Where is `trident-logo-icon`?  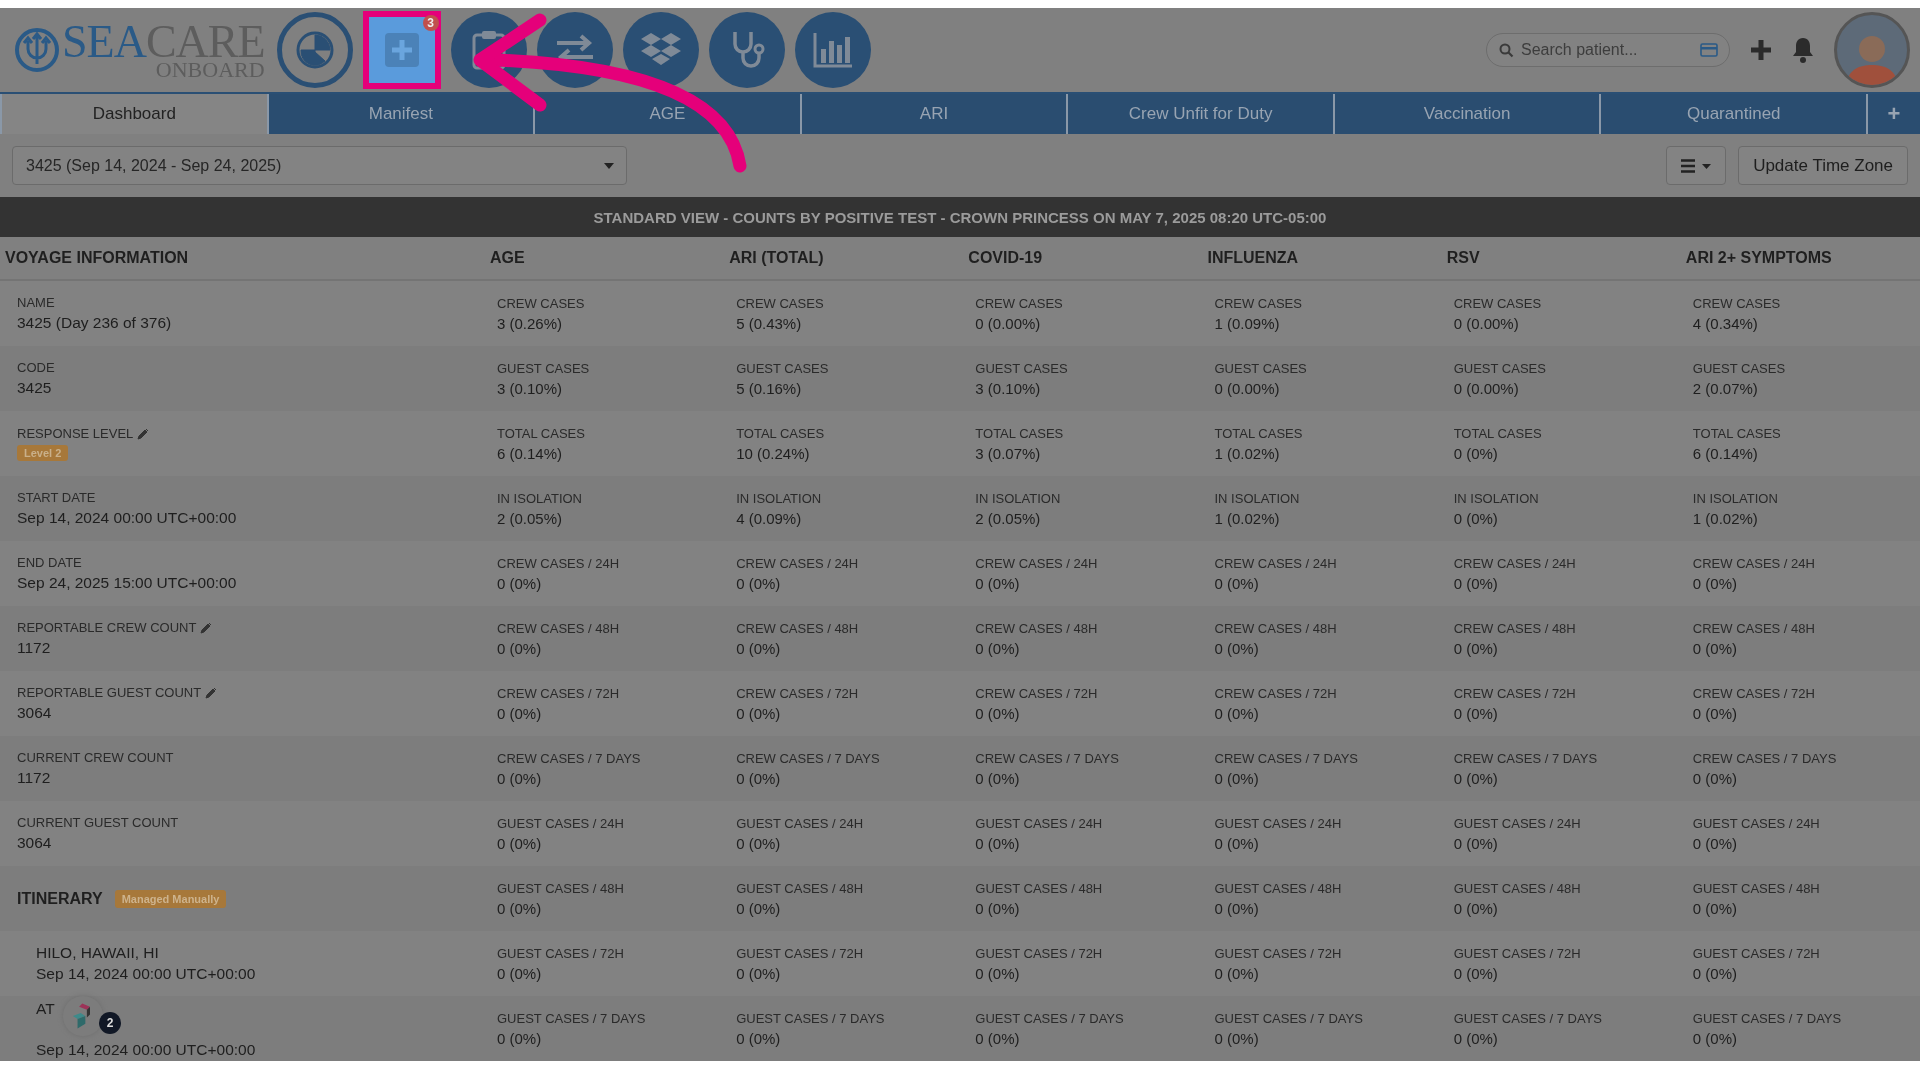 trident-logo-icon is located at coordinates (37, 50).